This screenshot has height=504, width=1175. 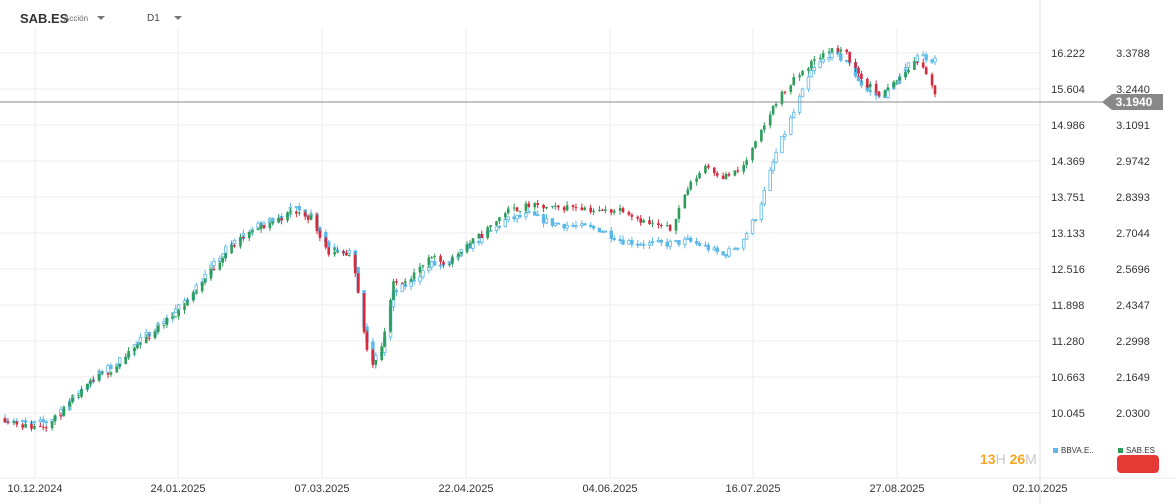 I want to click on y-left-tick-label: 15.604, so click(x=1068, y=90).